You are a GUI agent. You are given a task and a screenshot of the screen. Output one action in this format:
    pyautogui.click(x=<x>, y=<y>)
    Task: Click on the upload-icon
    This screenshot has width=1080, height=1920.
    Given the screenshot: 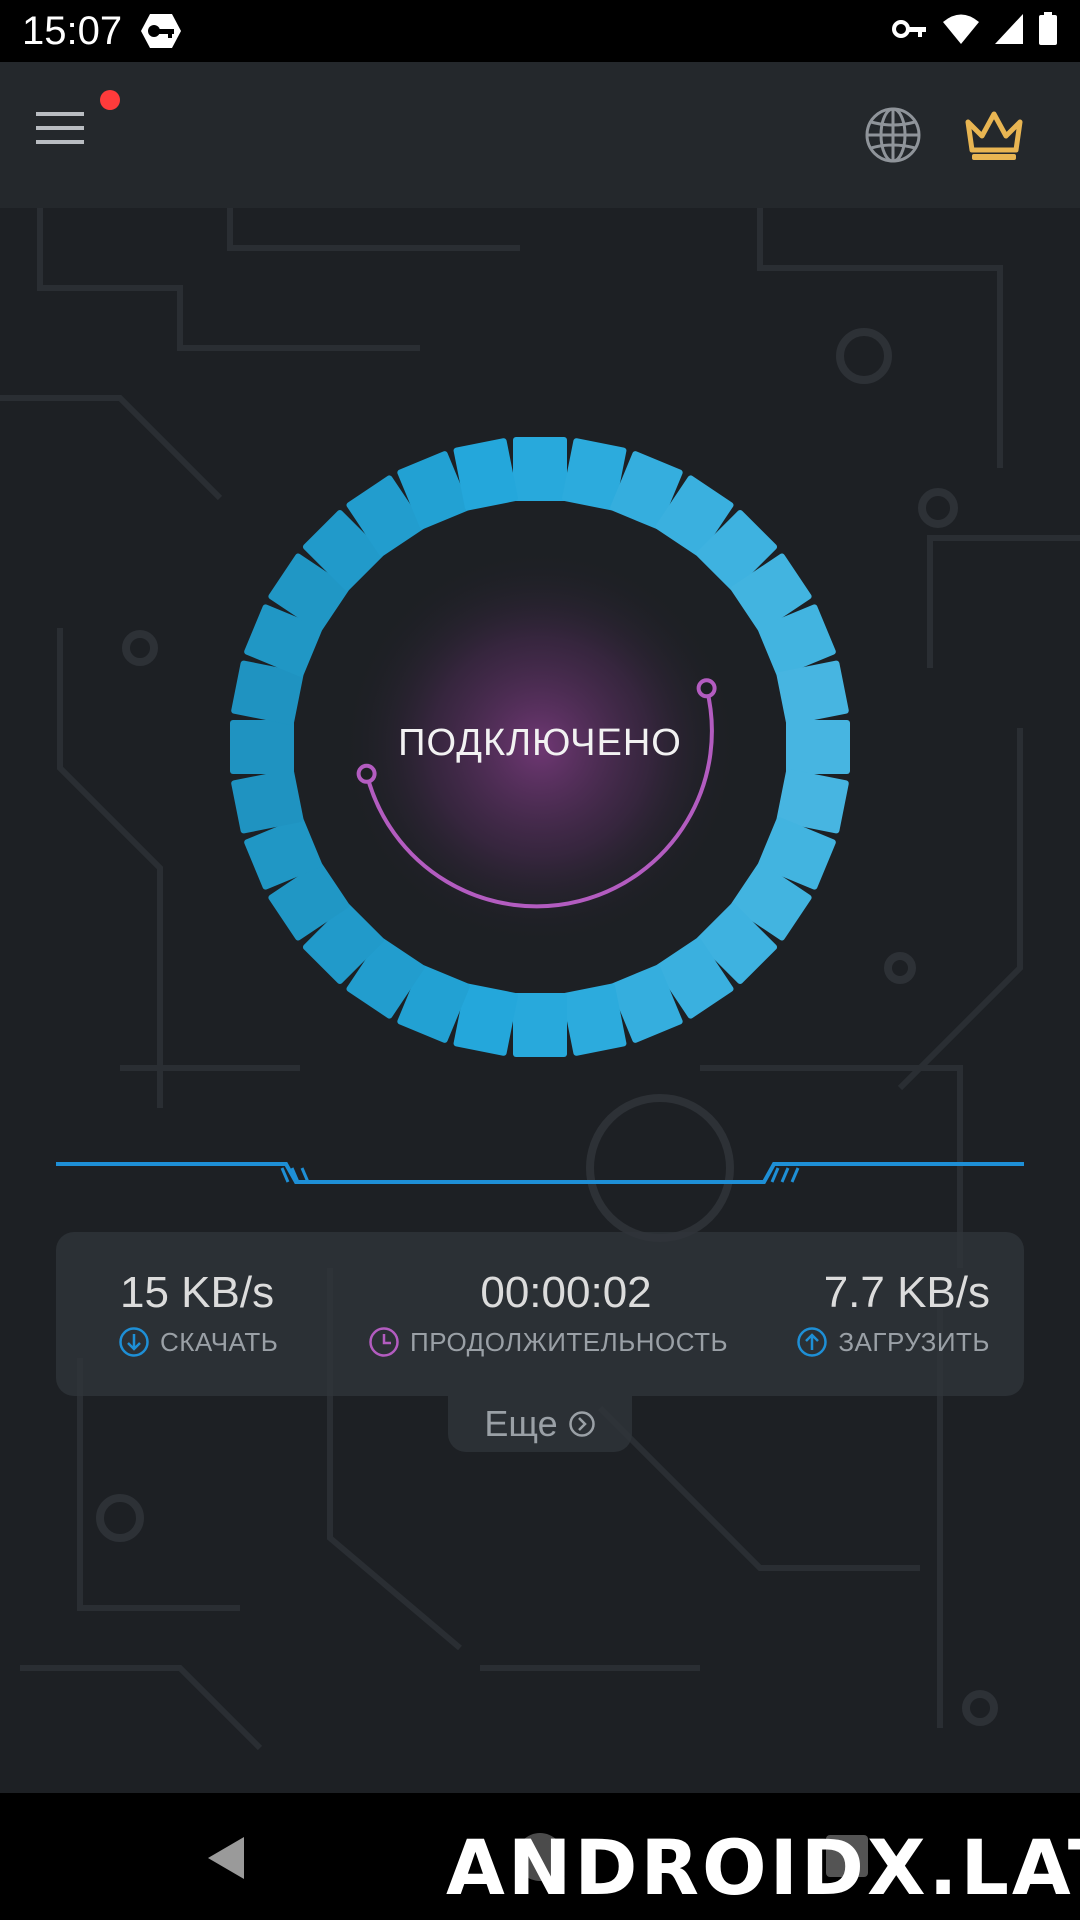 What is the action you would take?
    pyautogui.click(x=812, y=1342)
    